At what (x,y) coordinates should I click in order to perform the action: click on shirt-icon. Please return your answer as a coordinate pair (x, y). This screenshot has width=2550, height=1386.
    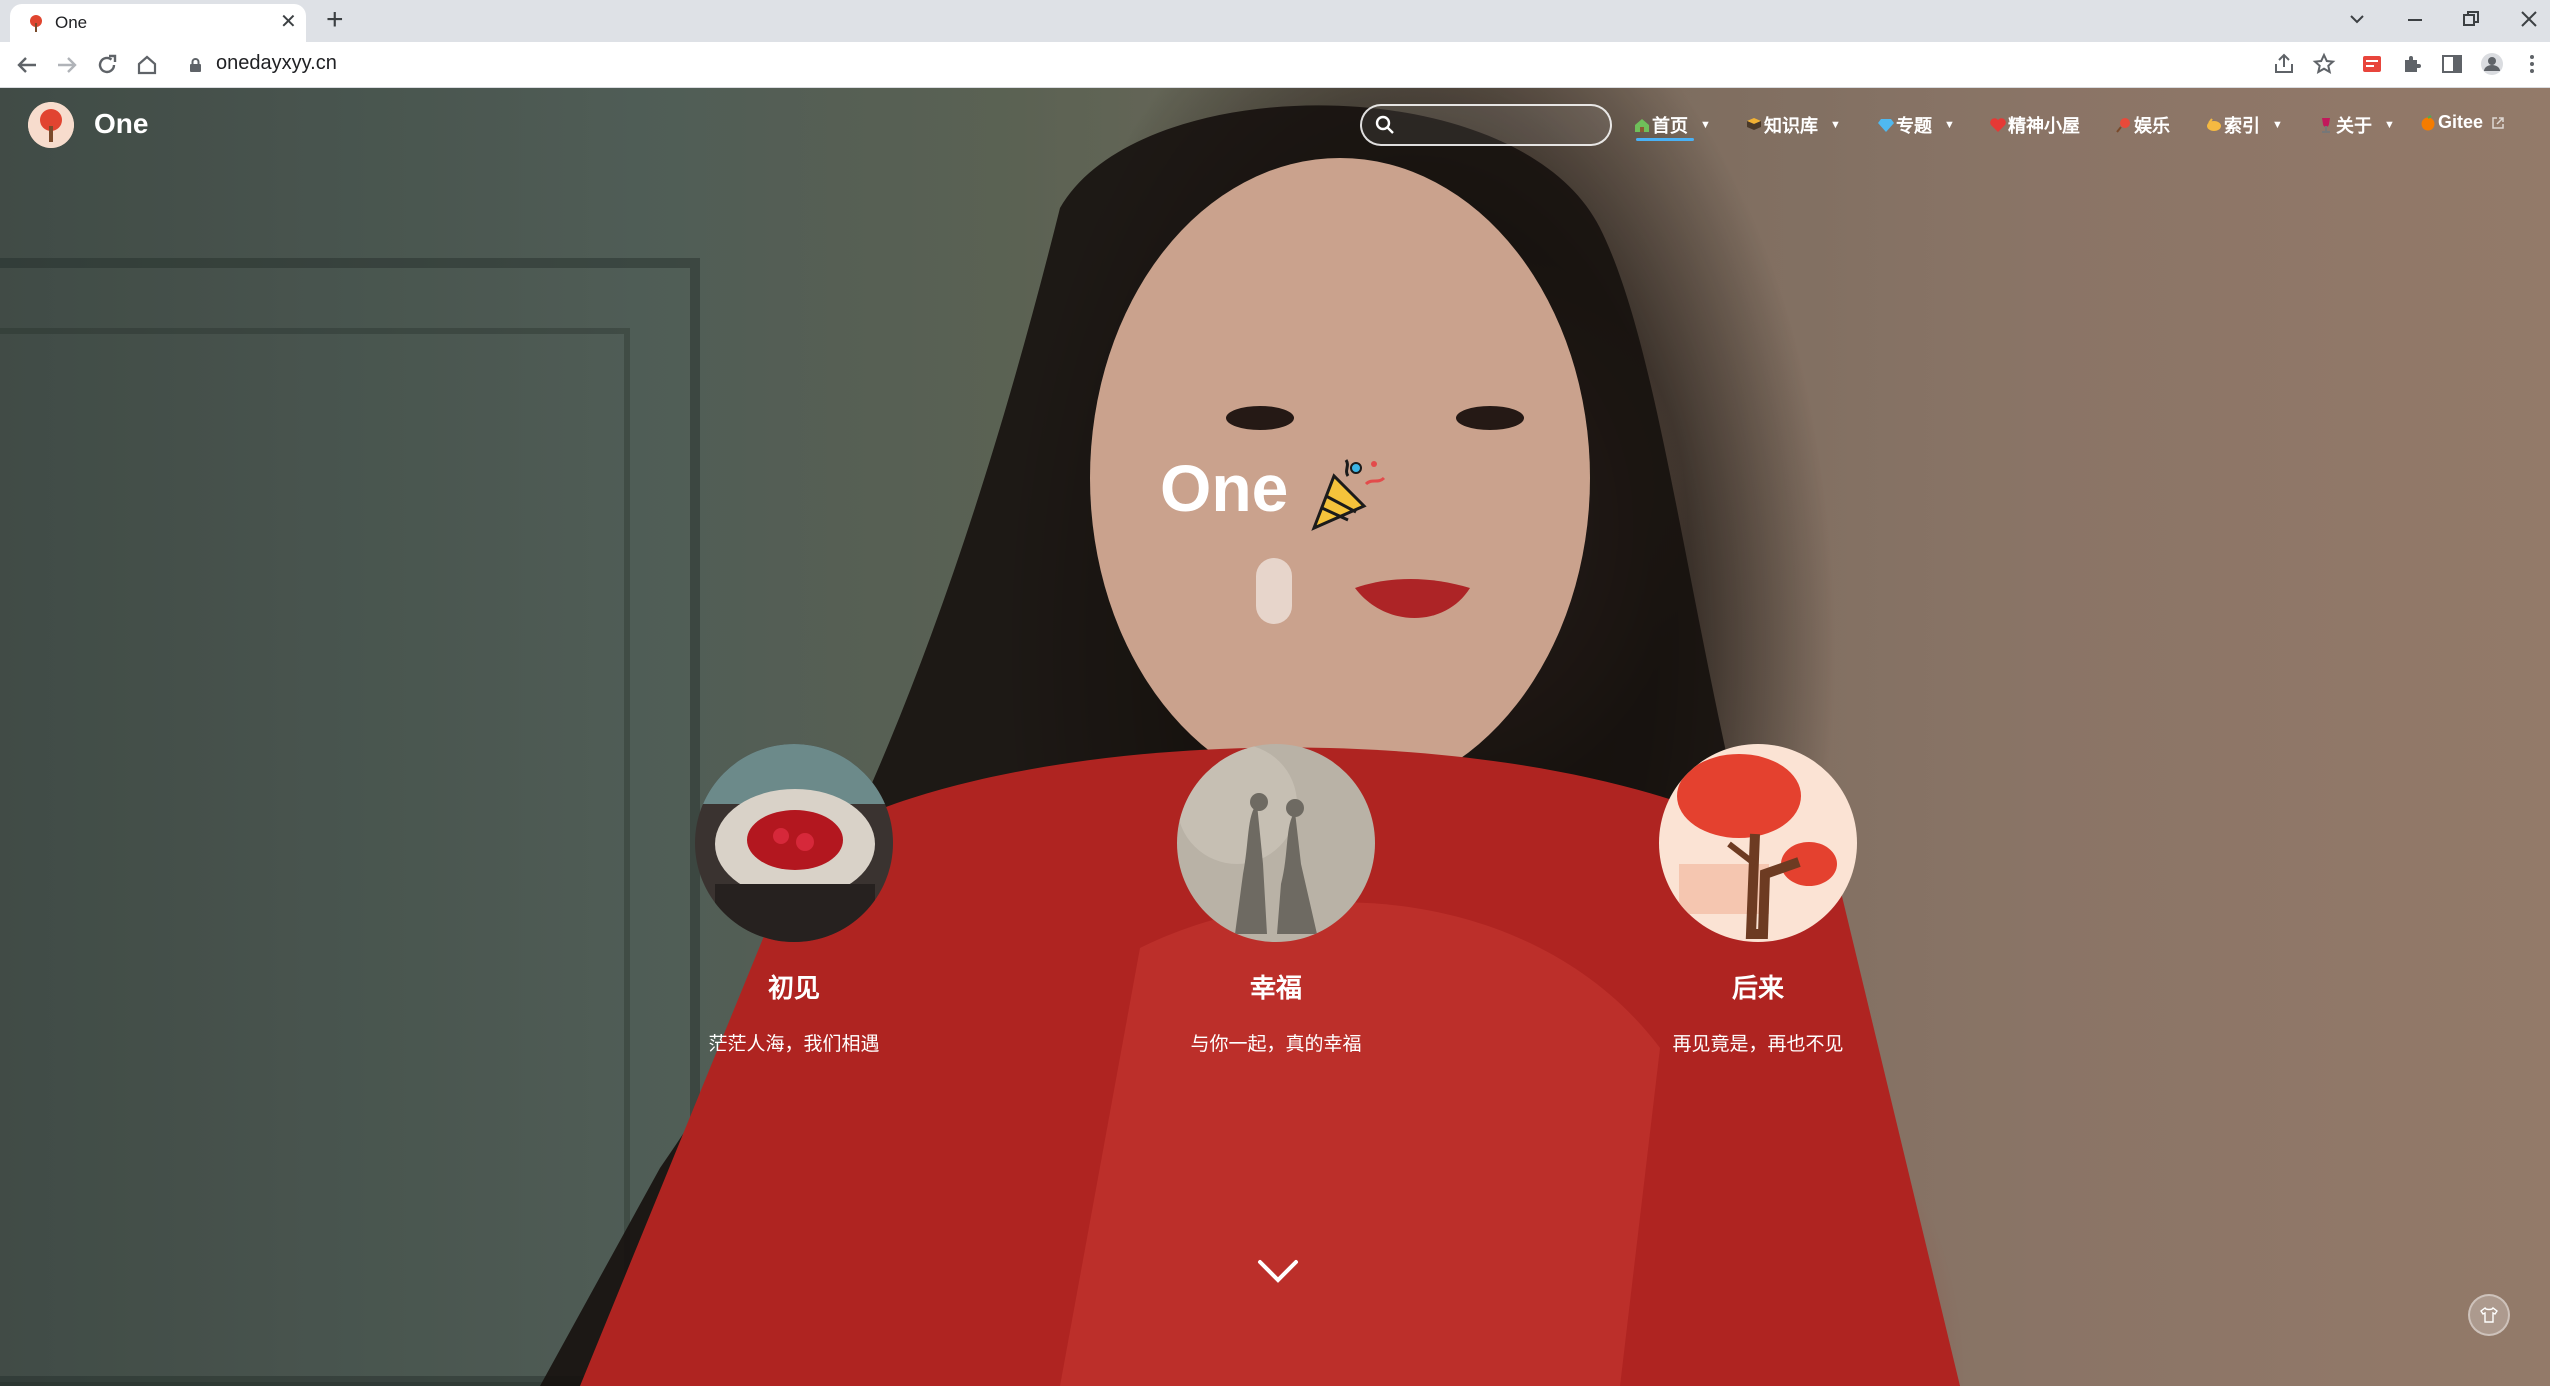
    Looking at the image, I should click on (2489, 1314).